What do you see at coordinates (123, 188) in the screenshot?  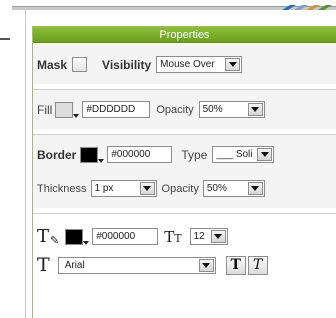 I see `thickness-select: 1 px` at bounding box center [123, 188].